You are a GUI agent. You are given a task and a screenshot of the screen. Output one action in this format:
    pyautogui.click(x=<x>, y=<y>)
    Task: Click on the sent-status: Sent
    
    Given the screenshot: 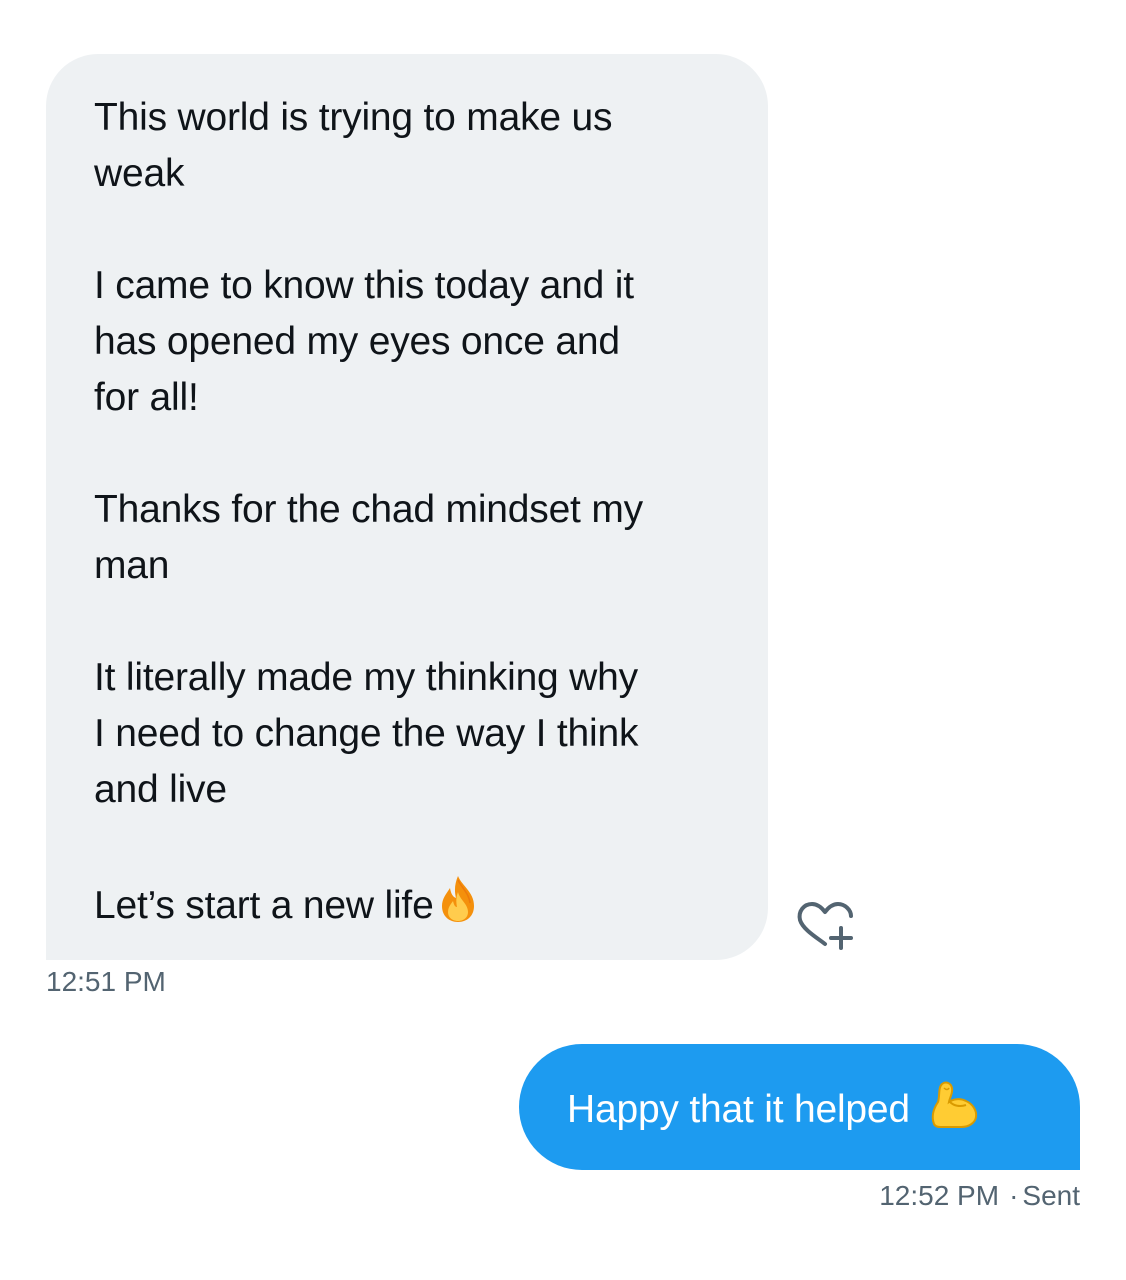 What is the action you would take?
    pyautogui.click(x=1051, y=1195)
    